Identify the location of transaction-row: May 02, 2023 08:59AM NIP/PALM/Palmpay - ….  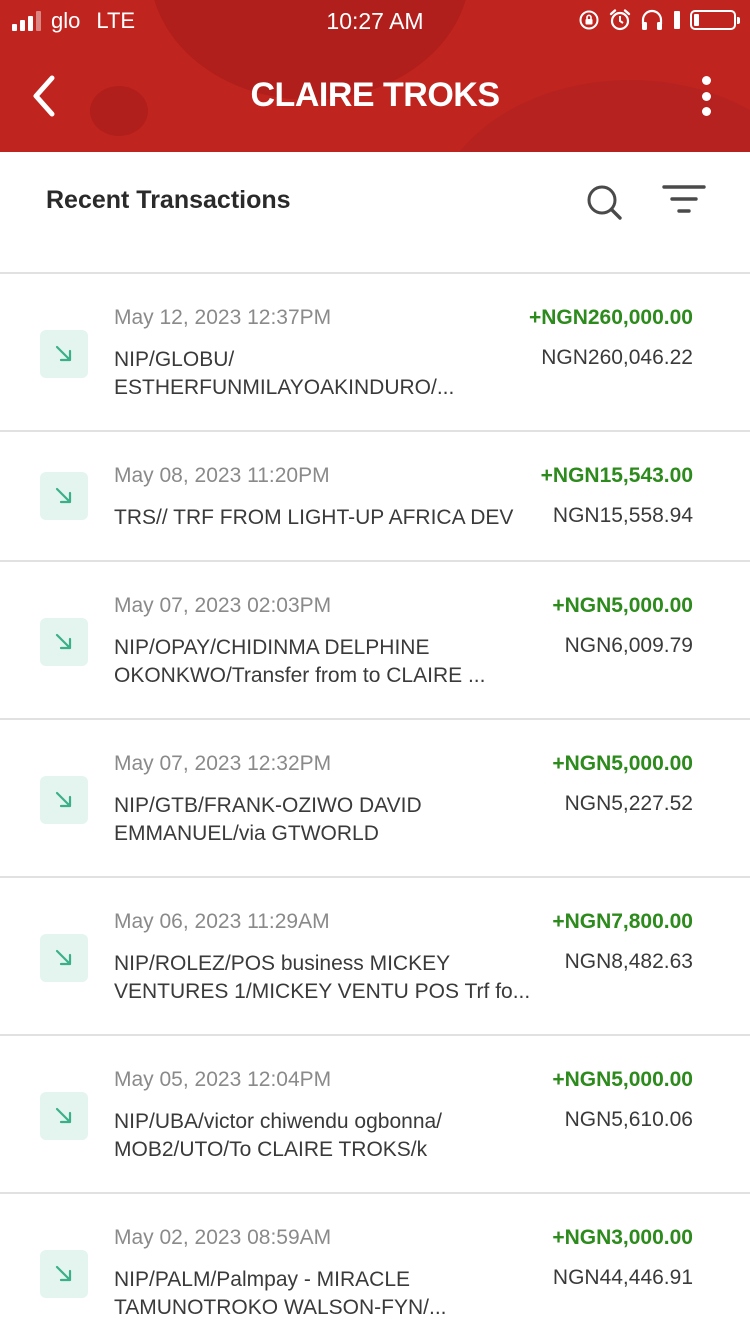
(375, 1264).